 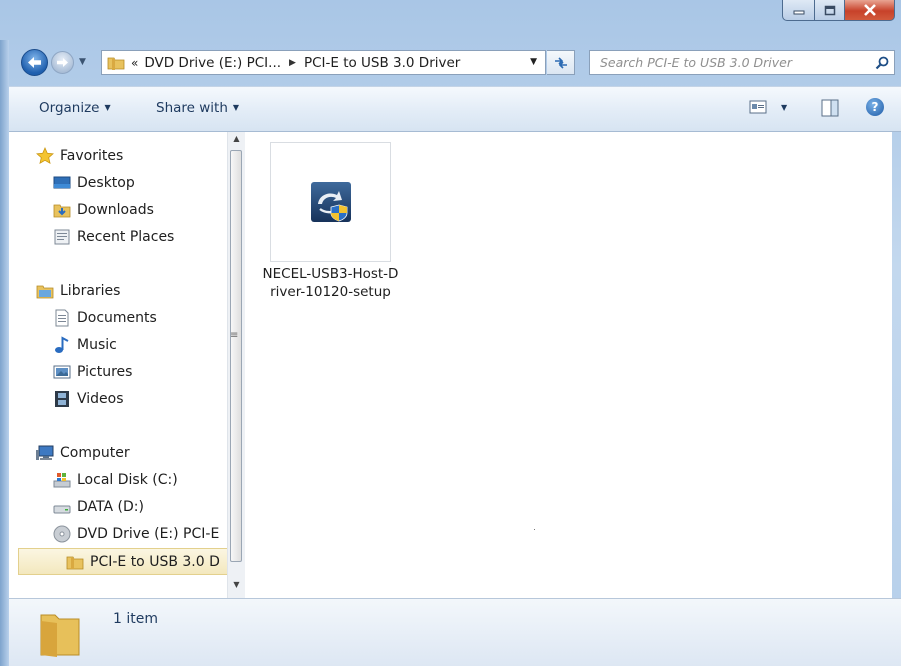 I want to click on nav-music: Music, so click(x=85, y=345).